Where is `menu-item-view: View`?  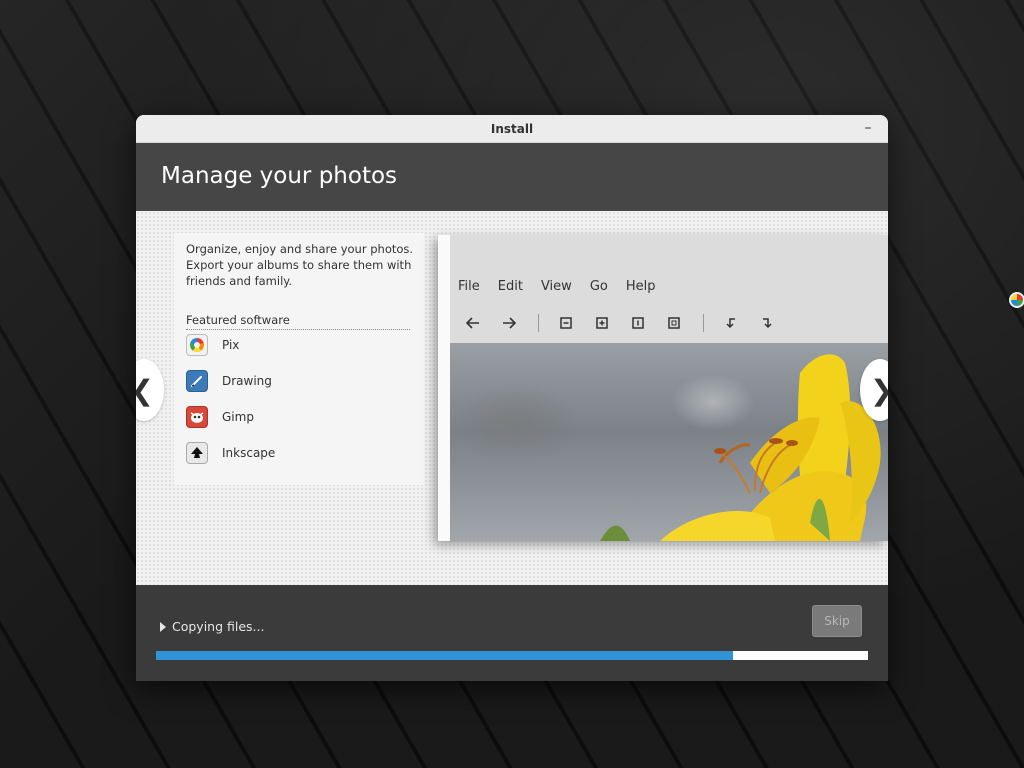 menu-item-view: View is located at coordinates (556, 286).